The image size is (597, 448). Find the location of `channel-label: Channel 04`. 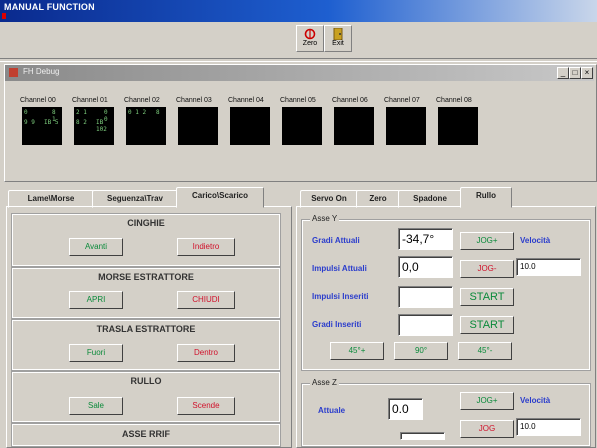

channel-label: Channel 04 is located at coordinates (246, 100).